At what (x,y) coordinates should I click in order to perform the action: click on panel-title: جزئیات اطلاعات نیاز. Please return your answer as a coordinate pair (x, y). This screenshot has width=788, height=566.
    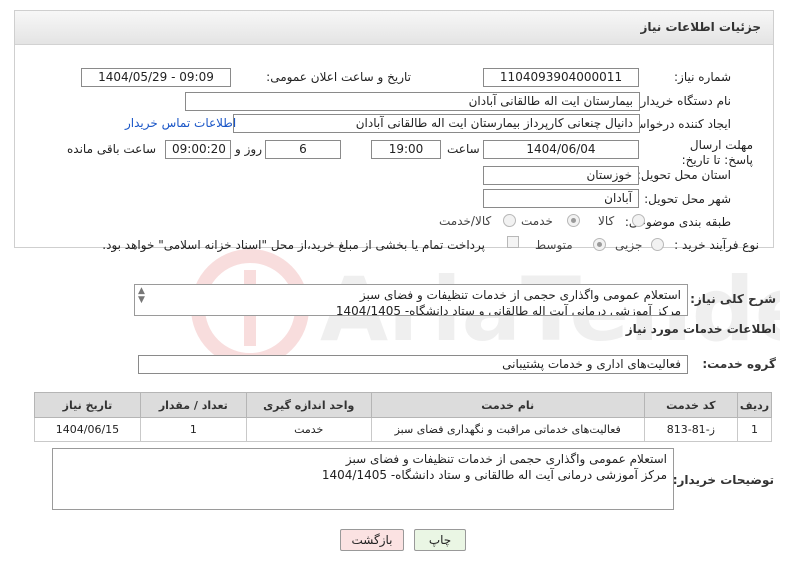
    Looking at the image, I should click on (700, 27).